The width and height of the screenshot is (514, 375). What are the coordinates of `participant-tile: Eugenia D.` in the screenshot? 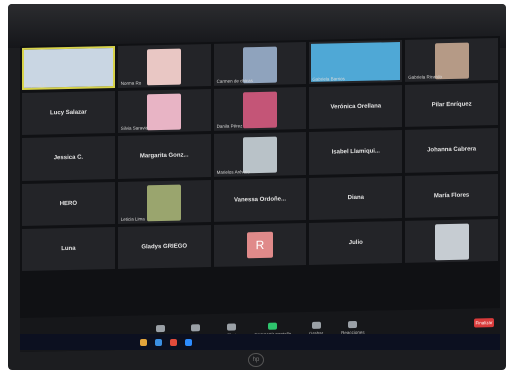 It's located at (68, 68).